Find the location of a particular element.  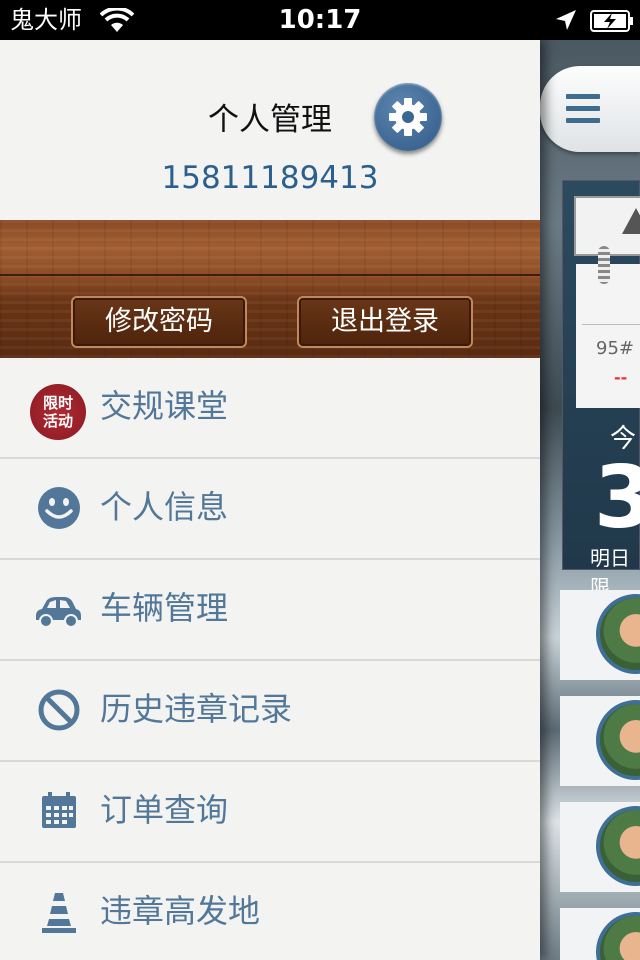

change-password-button: 修改密码 is located at coordinates (159, 322).